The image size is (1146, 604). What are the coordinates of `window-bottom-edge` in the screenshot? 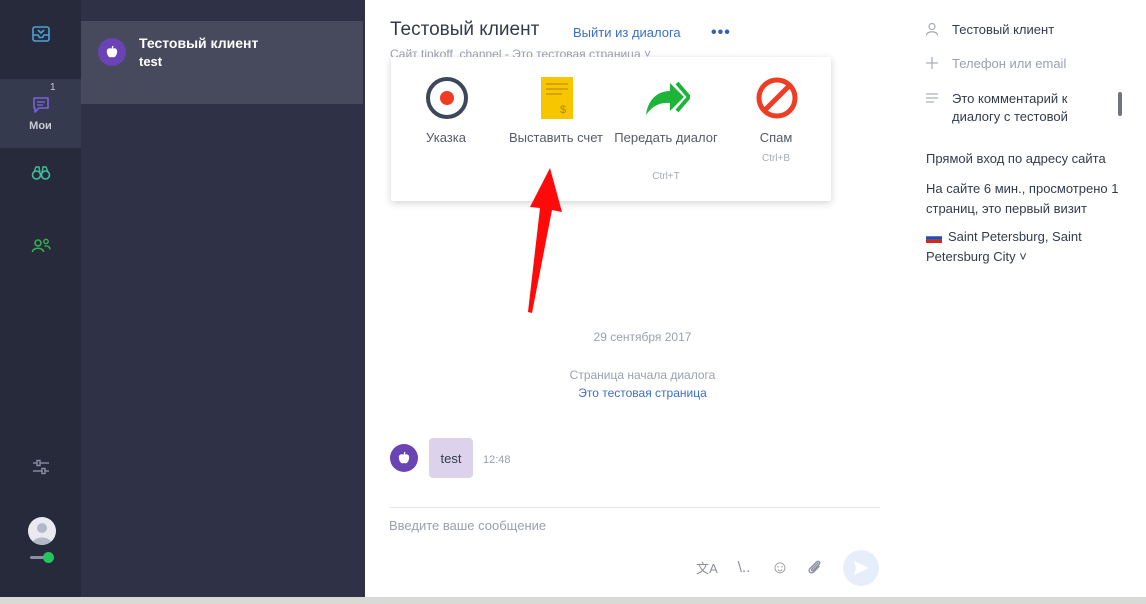 It's located at (573, 600).